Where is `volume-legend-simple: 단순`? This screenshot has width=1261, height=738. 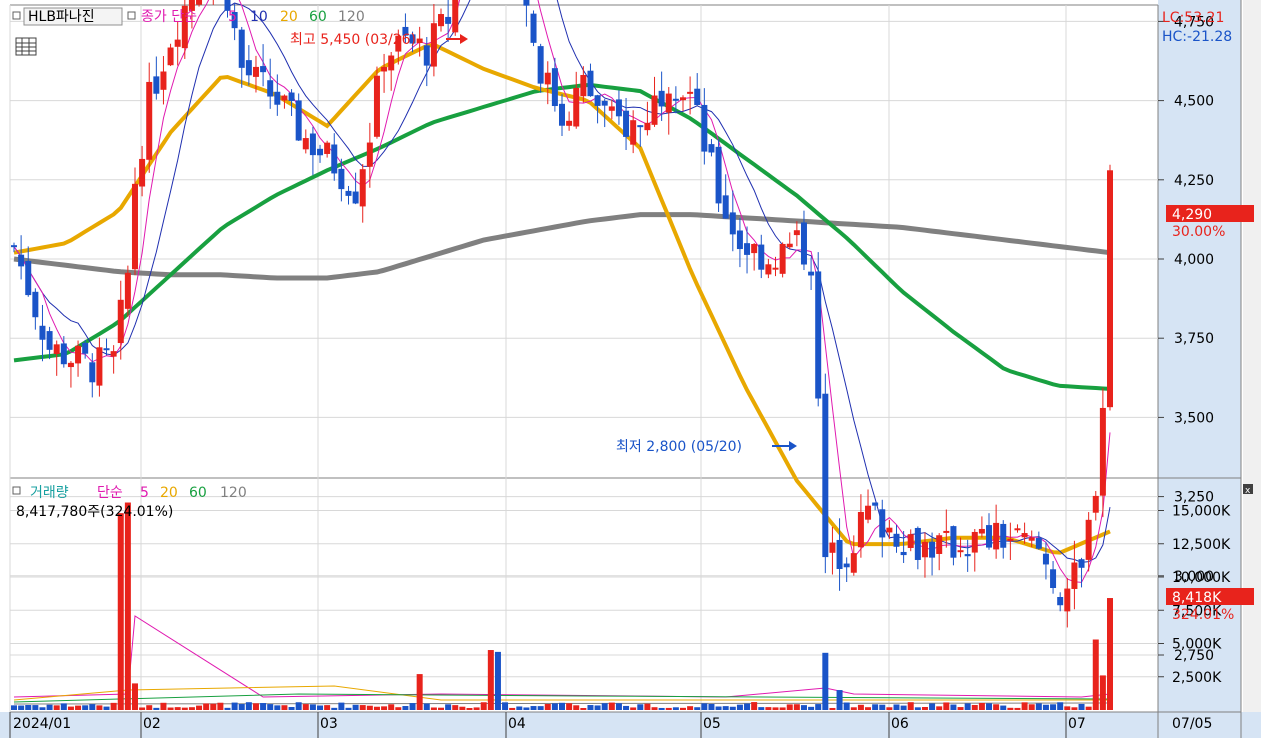
volume-legend-simple: 단순 is located at coordinates (110, 493).